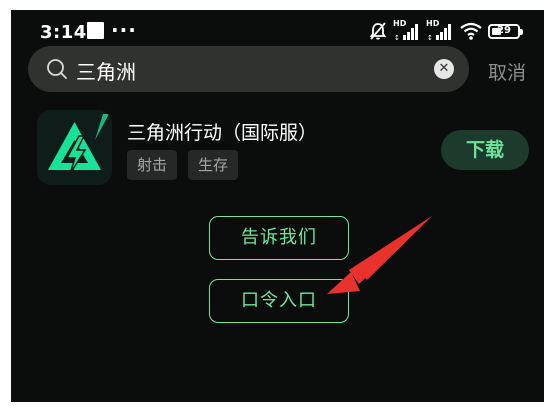 The image size is (557, 413). I want to click on search-icon, so click(57, 69).